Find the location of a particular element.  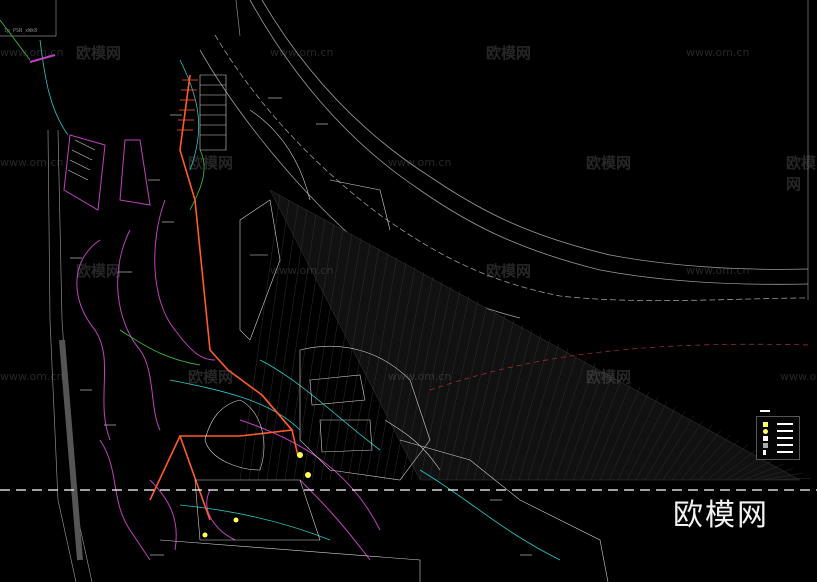

green-pipes is located at coordinates (102, 192).